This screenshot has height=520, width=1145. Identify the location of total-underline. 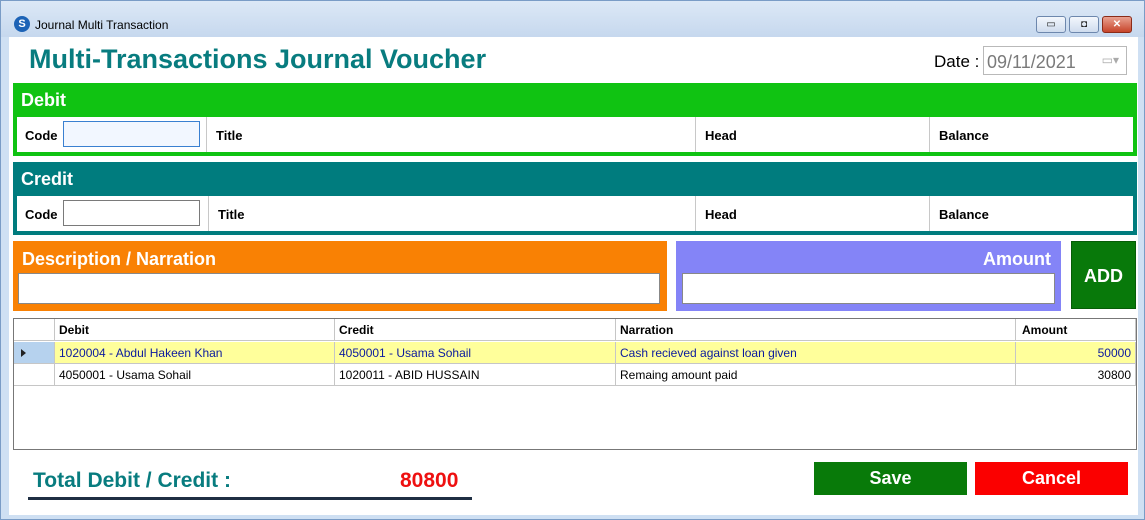
(250, 498).